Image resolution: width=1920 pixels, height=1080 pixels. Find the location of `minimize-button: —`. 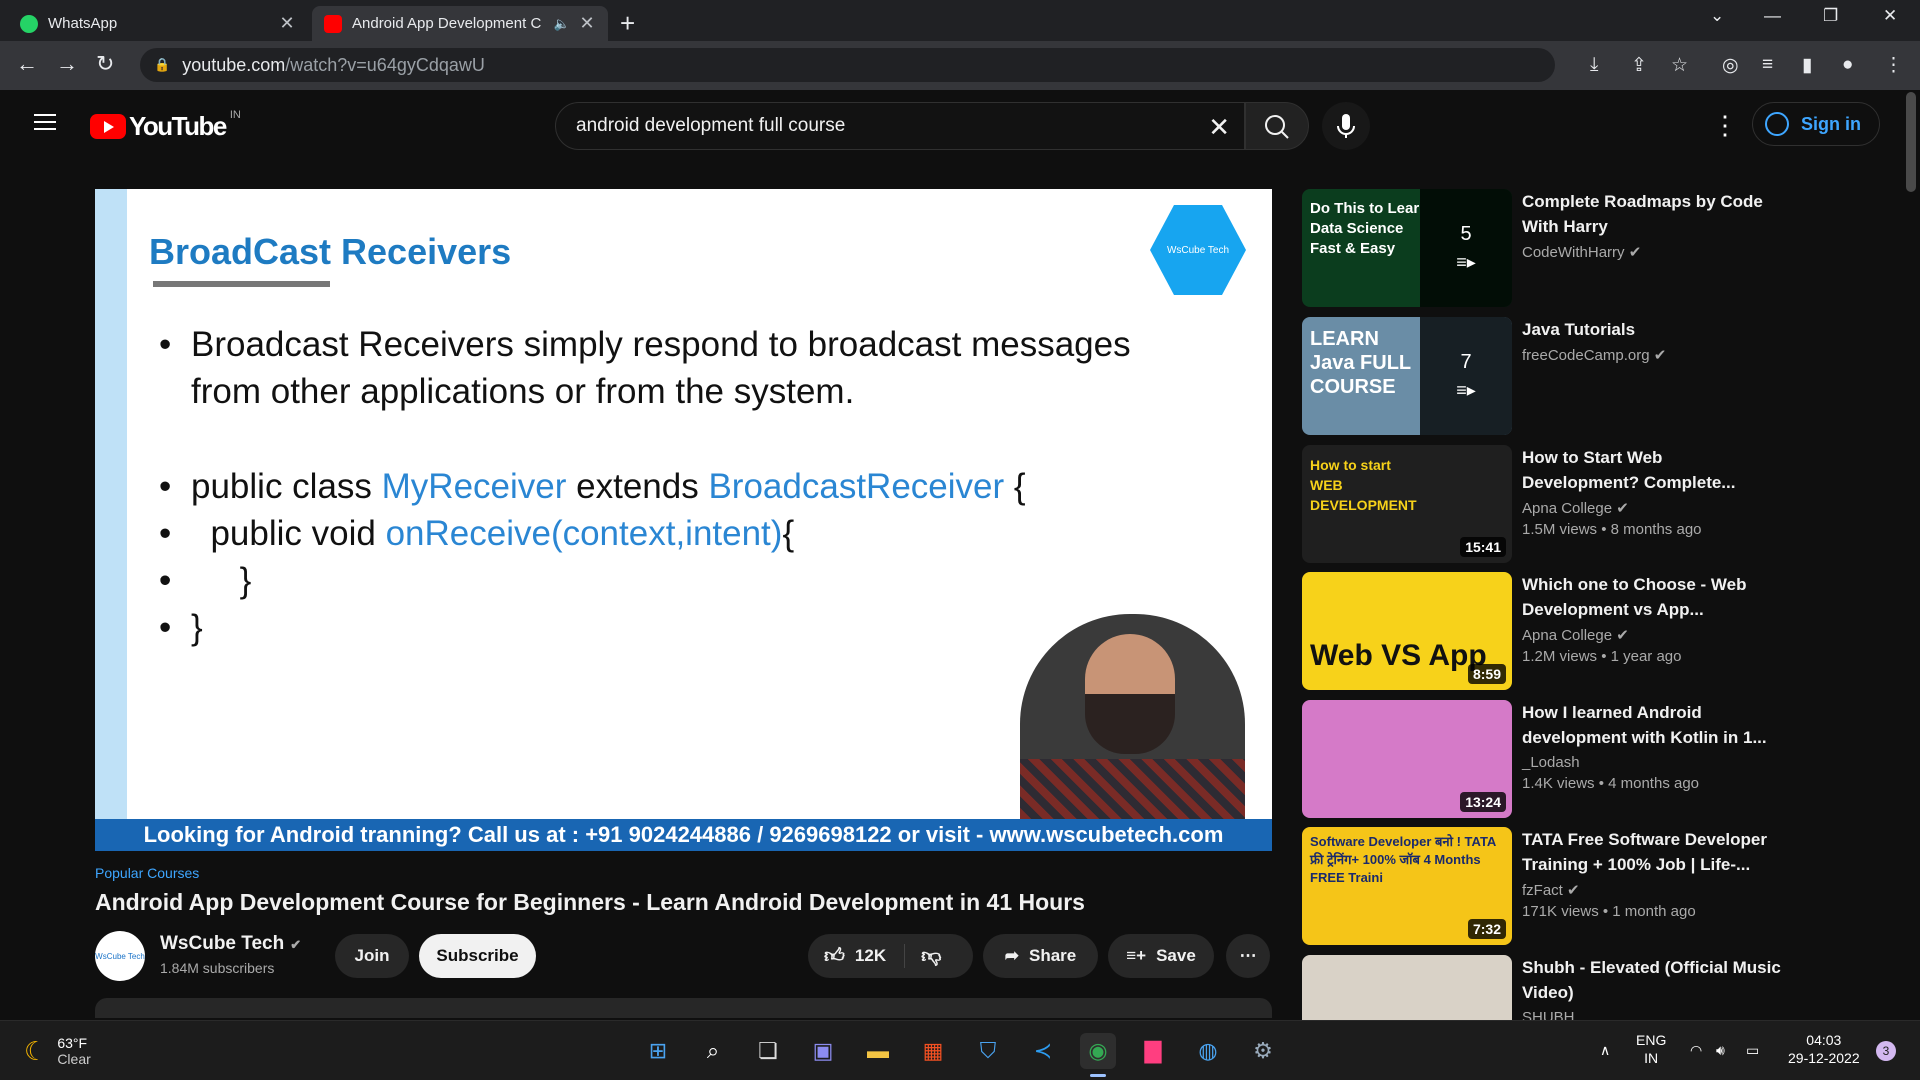

minimize-button: — is located at coordinates (1772, 16).